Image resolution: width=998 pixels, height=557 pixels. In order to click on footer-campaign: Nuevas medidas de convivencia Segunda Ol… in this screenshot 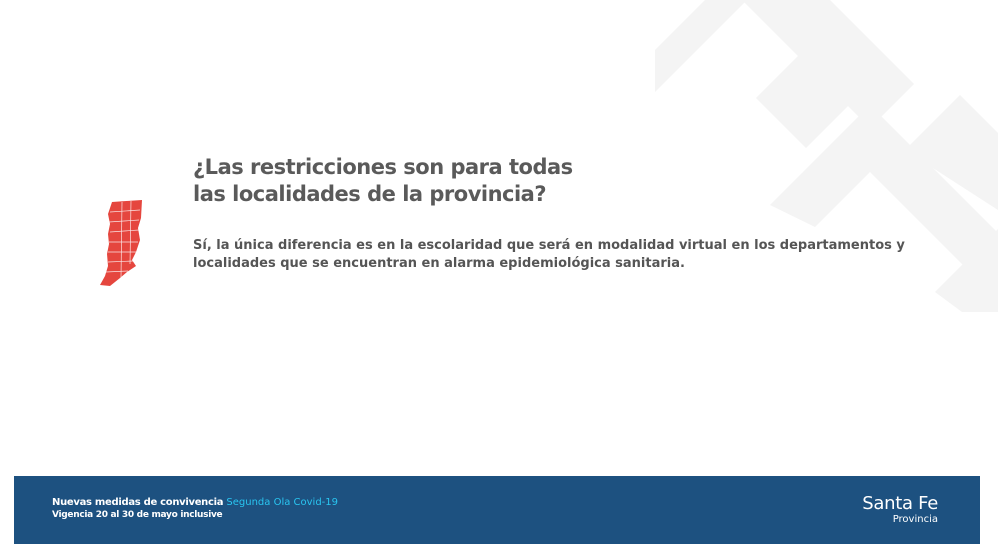, I will do `click(195, 509)`.